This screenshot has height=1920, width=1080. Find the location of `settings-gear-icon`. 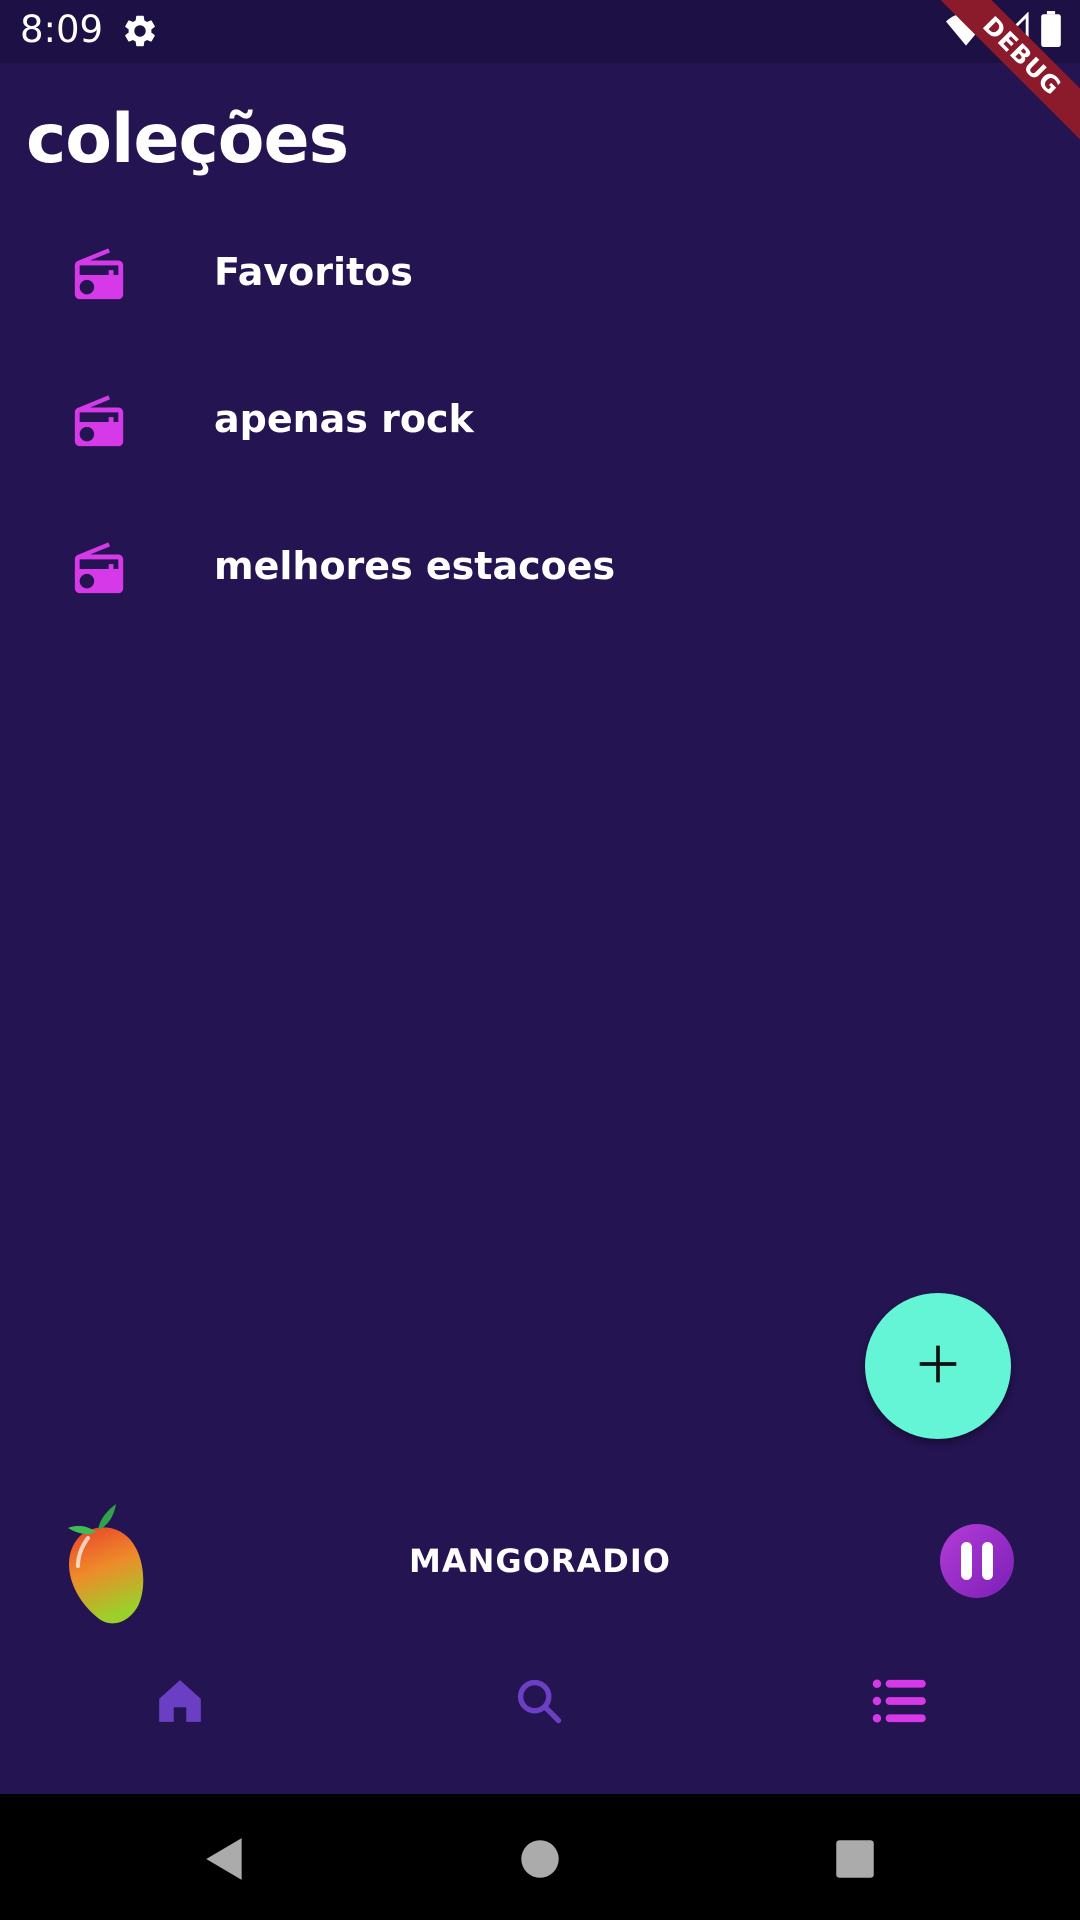

settings-gear-icon is located at coordinates (140, 31).